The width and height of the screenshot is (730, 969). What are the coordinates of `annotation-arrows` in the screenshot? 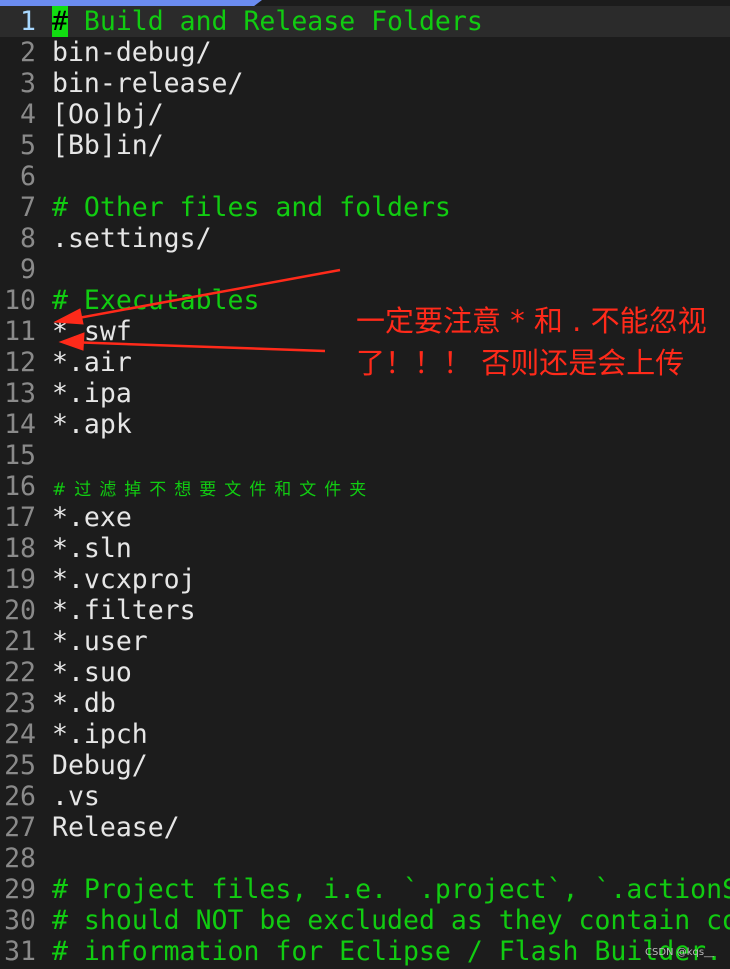 It's located at (197, 310).